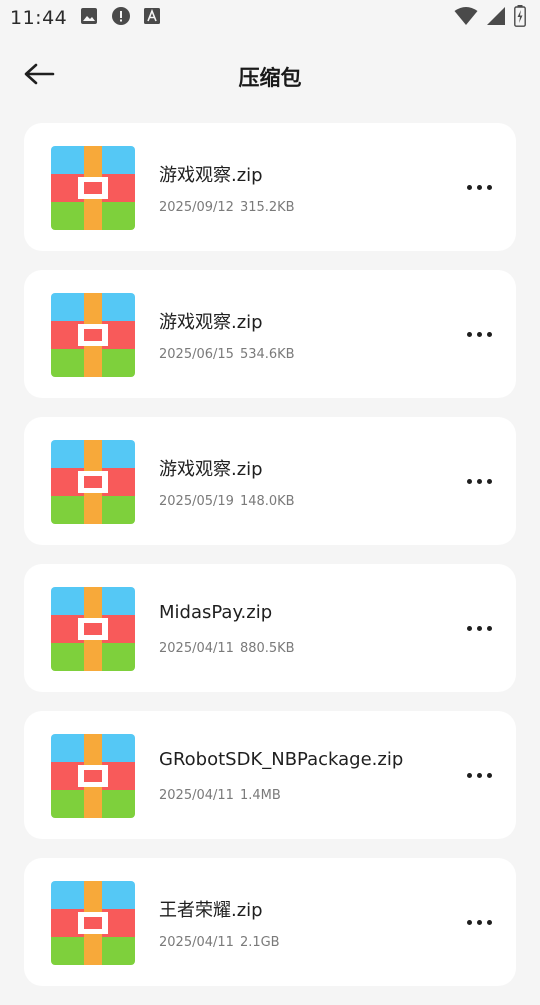 The image size is (540, 1005). Describe the element at coordinates (267, 207) in the screenshot. I see `file-size: 315.2KB` at that location.